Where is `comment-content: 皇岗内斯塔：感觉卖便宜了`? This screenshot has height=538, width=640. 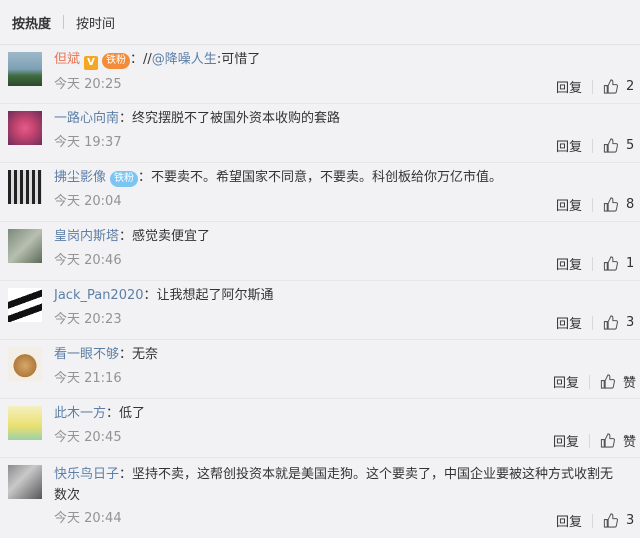 comment-content: 皇岗内斯塔：感觉卖便宜了 is located at coordinates (132, 236).